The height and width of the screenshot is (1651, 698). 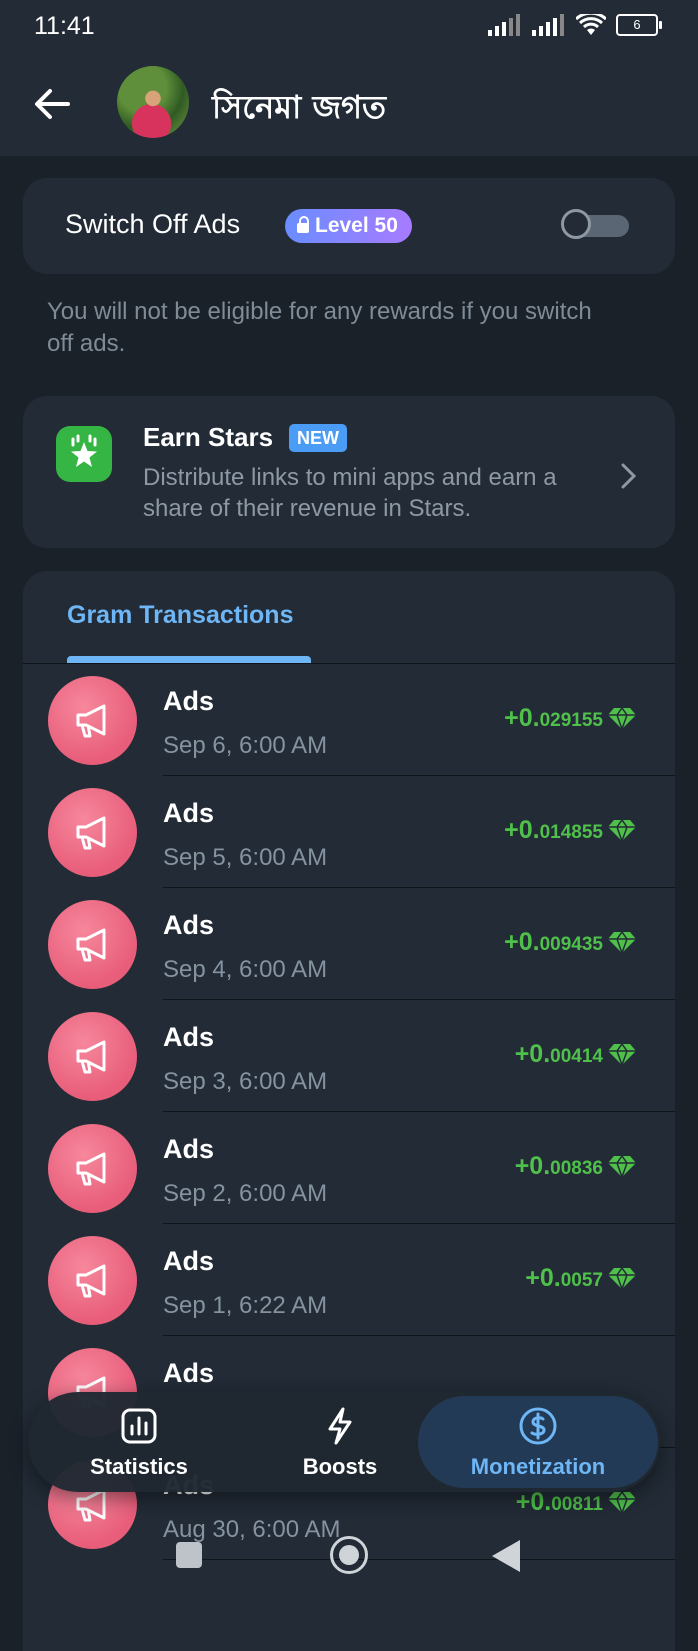 What do you see at coordinates (52, 104) in the screenshot?
I see `back-arrow-icon` at bounding box center [52, 104].